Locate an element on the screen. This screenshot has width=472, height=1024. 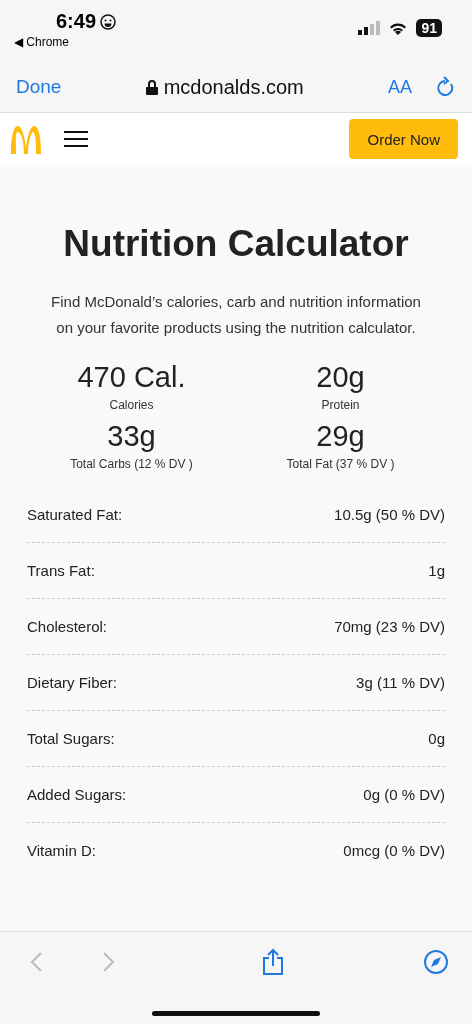
stat-value: 29g is located at coordinates (340, 436).